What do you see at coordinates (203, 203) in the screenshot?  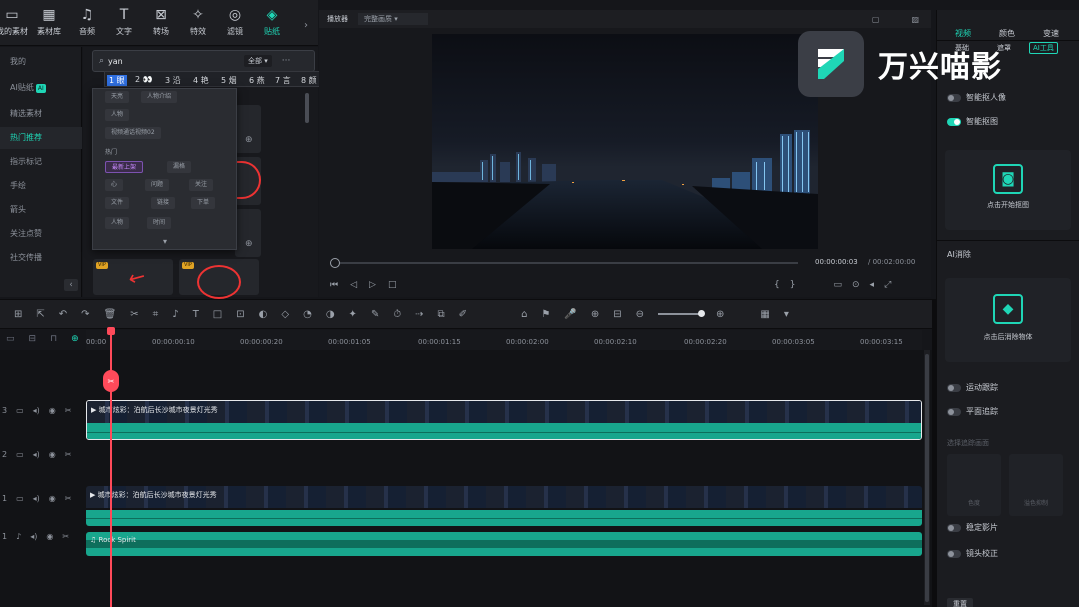 I see `suggest-tag: 下单` at bounding box center [203, 203].